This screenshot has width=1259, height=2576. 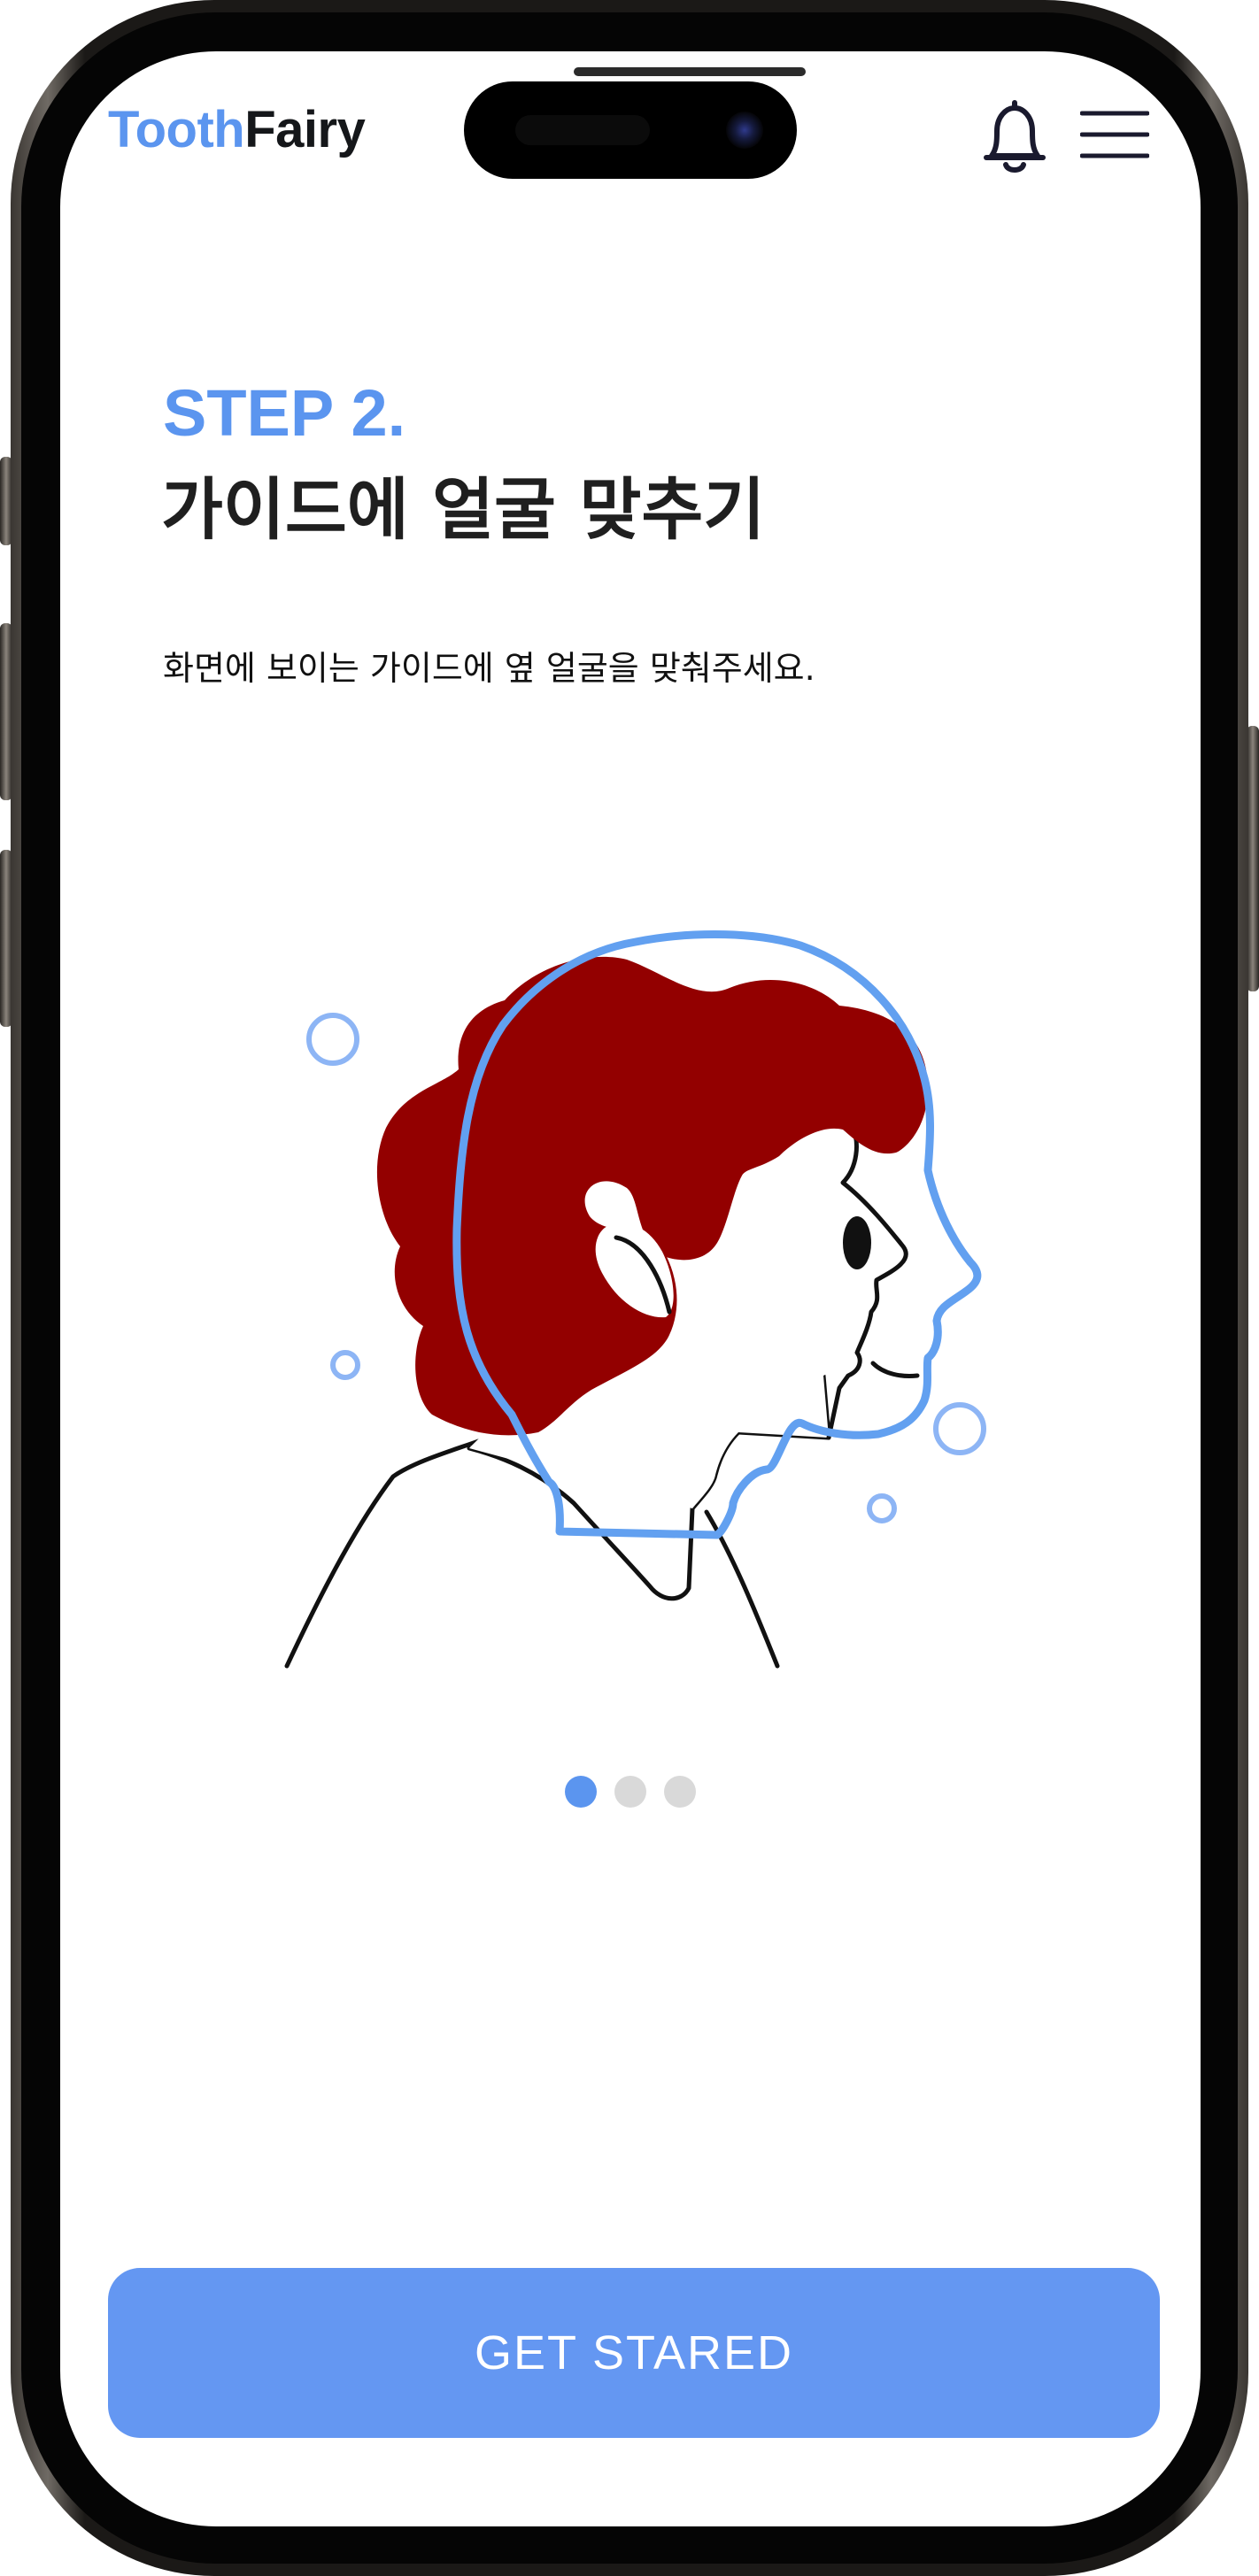 I want to click on get-started-button: GET STARED, so click(x=634, y=2353).